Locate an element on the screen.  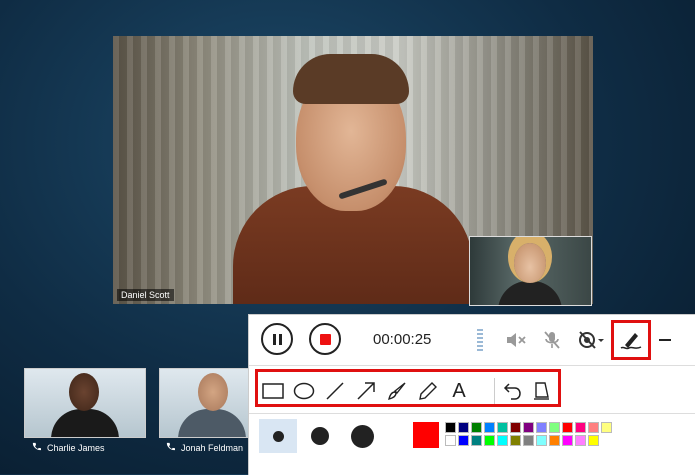
text-tool: A is located at coordinates (459, 391).